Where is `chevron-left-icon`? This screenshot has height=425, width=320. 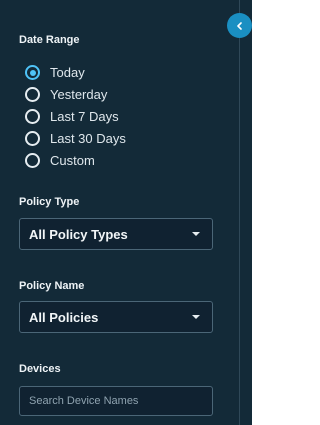
chevron-left-icon is located at coordinates (239, 25).